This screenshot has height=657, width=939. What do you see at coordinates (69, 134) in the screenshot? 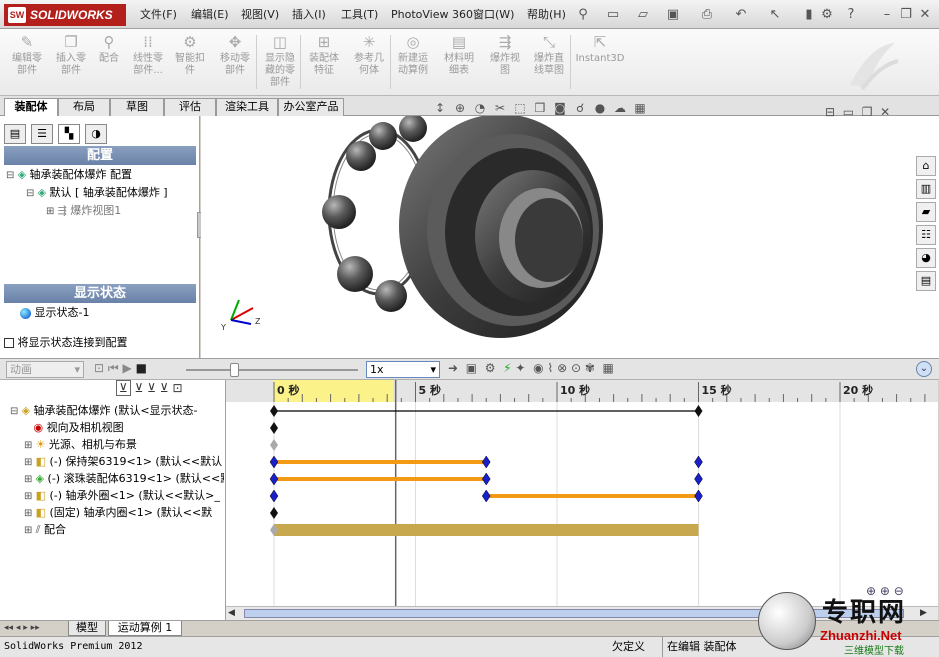
I see `config-manager-tab-icon: ▚` at bounding box center [69, 134].